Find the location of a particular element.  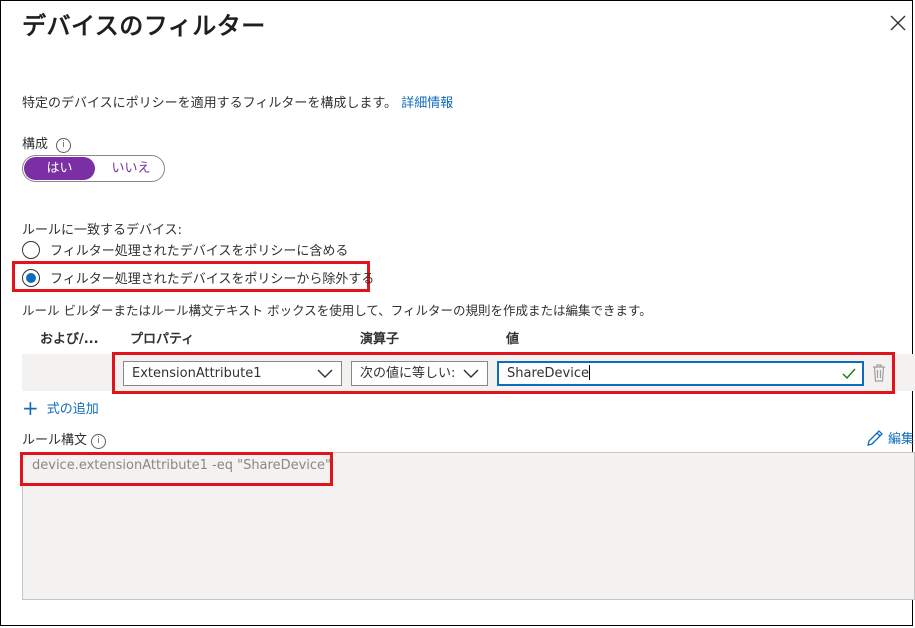

add-expression-label: 式の追加 is located at coordinates (72, 409).